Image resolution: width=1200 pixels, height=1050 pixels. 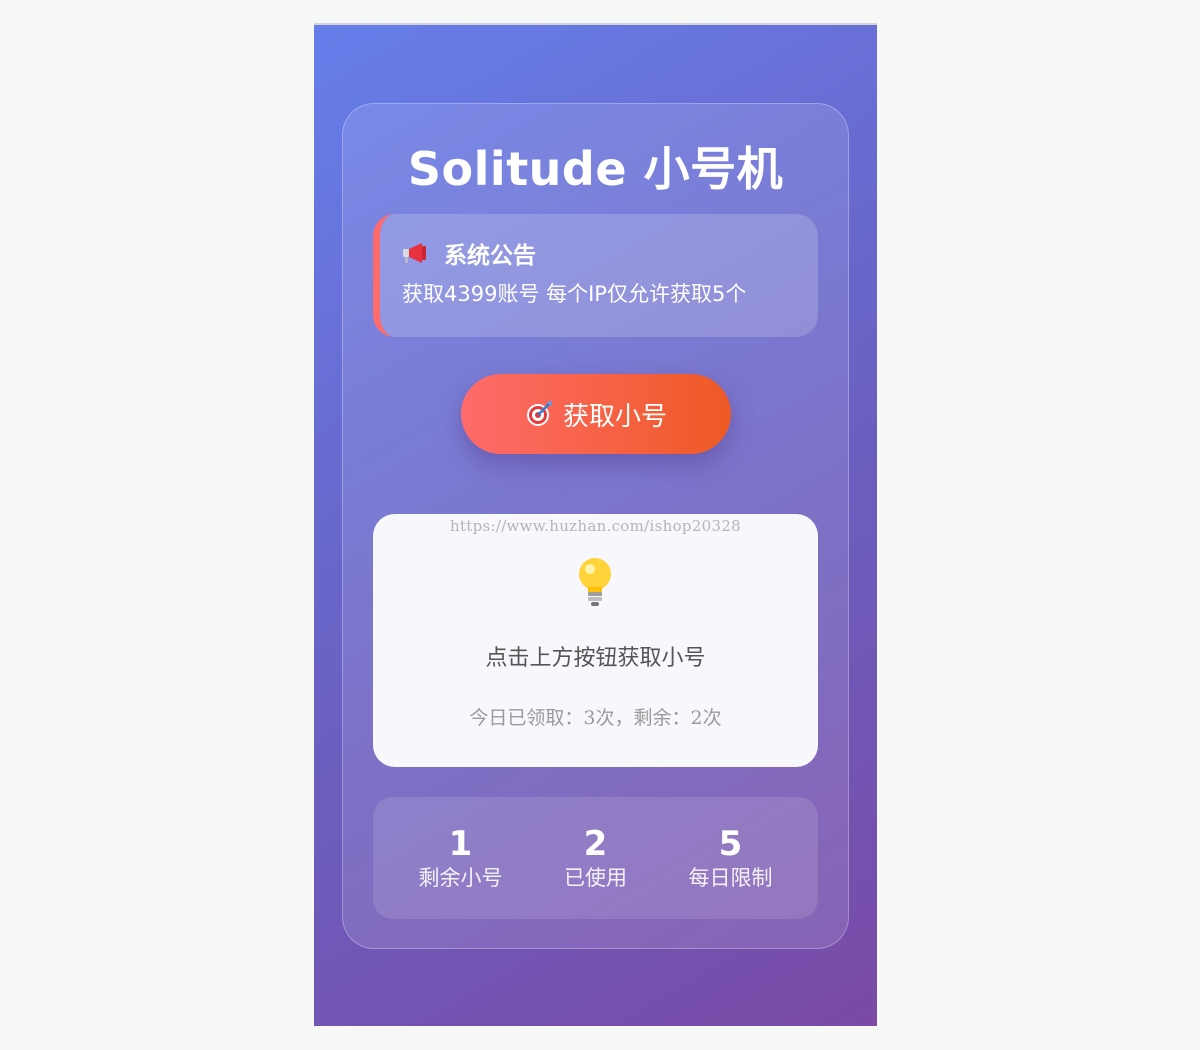 What do you see at coordinates (595, 844) in the screenshot?
I see `stat-value: 2` at bounding box center [595, 844].